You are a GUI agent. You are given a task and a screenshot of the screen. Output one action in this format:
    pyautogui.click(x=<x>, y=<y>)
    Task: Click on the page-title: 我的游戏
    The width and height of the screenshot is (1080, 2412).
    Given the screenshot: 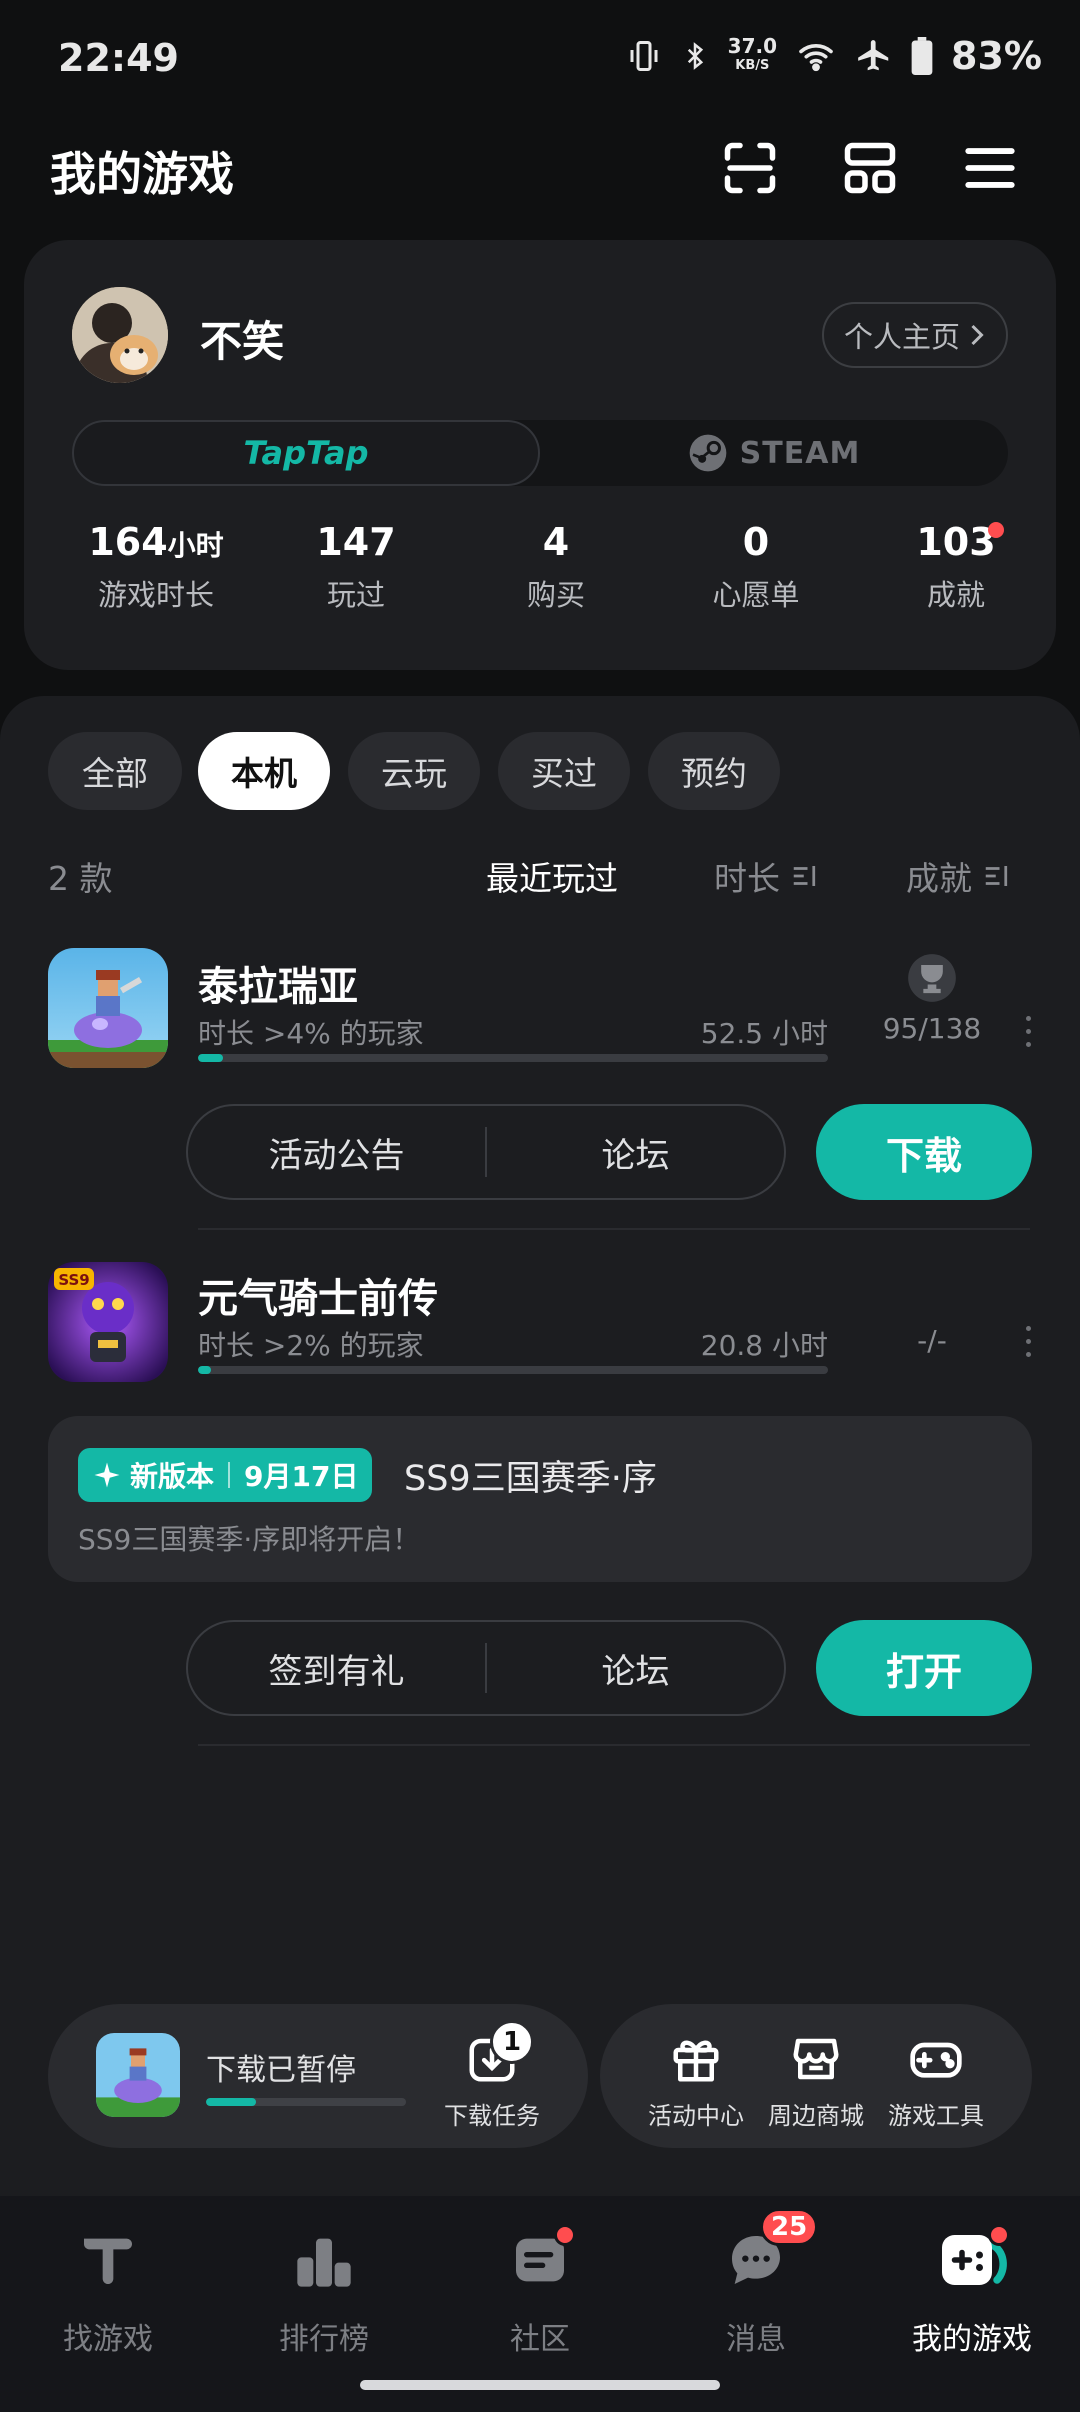 What is the action you would take?
    pyautogui.click(x=142, y=174)
    